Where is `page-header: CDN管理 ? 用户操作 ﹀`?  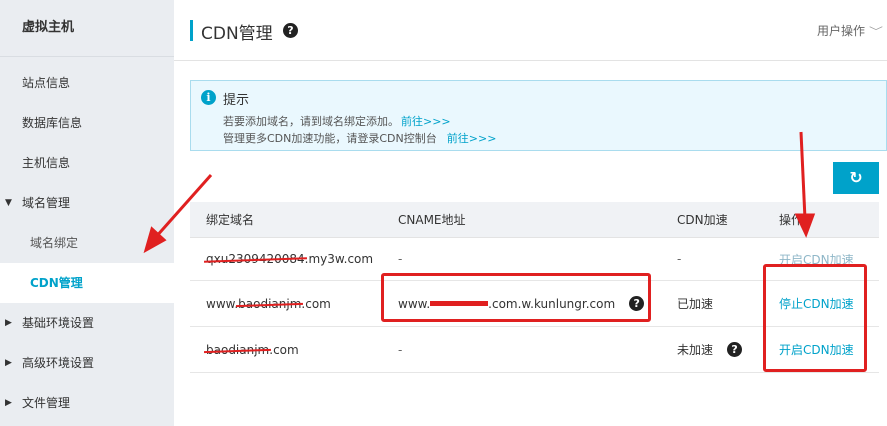
page-header: CDN管理 ? 用户操作 ﹀ is located at coordinates (530, 30).